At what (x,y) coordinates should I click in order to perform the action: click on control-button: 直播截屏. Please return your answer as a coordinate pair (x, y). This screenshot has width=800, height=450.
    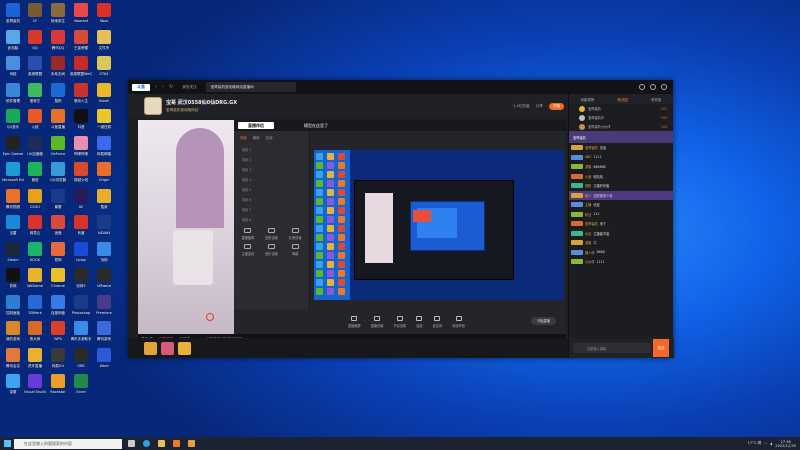
    Looking at the image, I should click on (354, 321).